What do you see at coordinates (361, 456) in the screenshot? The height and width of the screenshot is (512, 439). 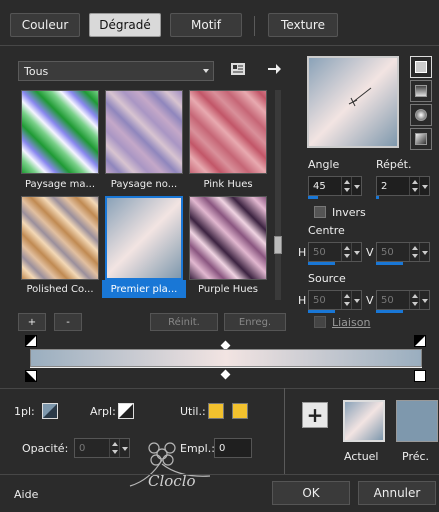 I see `current-label: Actuel` at bounding box center [361, 456].